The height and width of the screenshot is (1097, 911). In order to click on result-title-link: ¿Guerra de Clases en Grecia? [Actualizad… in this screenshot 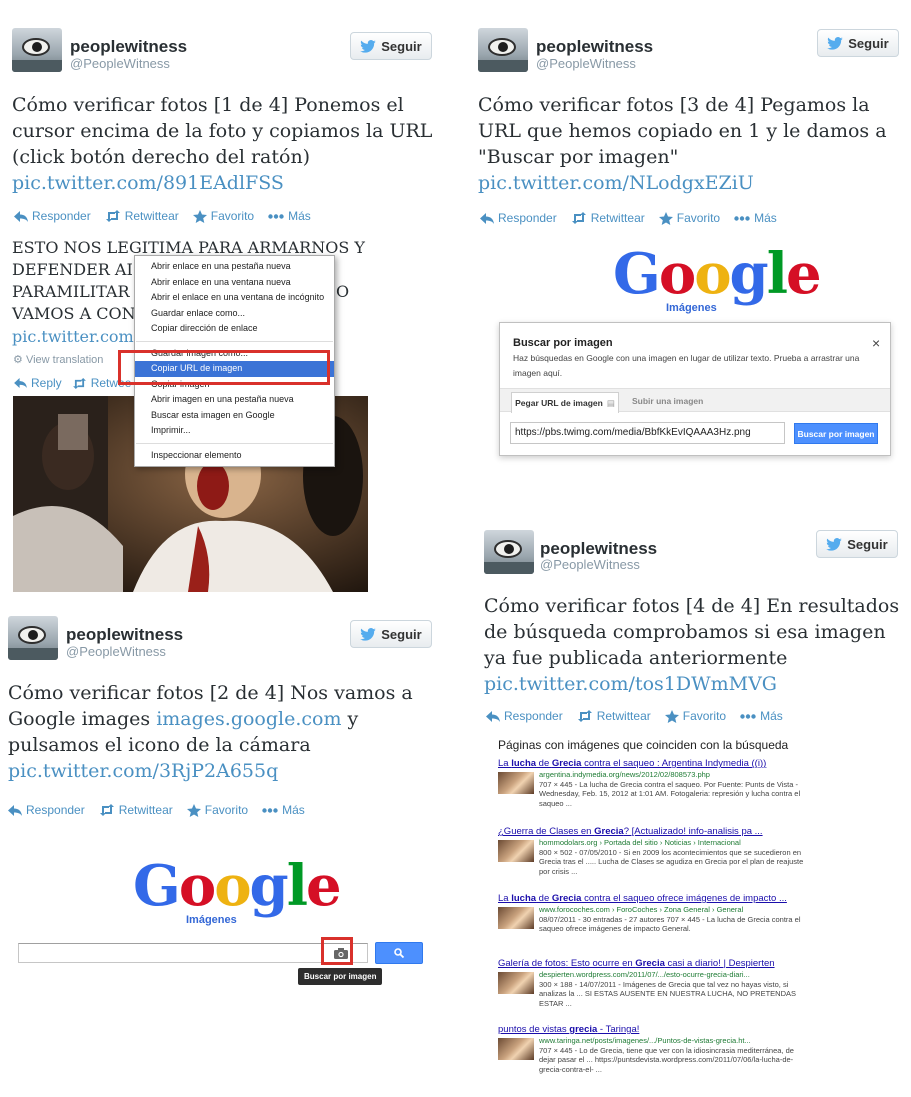, I will do `click(653, 831)`.